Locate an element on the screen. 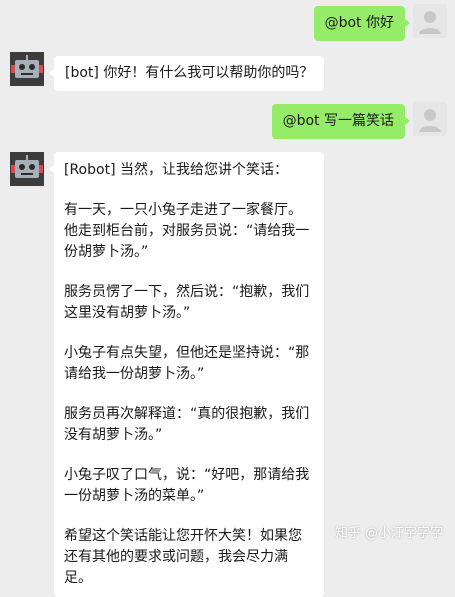  bot-message-bubble: [bot] 你好！有什么我可以帮助你的吗？ is located at coordinates (186, 73).